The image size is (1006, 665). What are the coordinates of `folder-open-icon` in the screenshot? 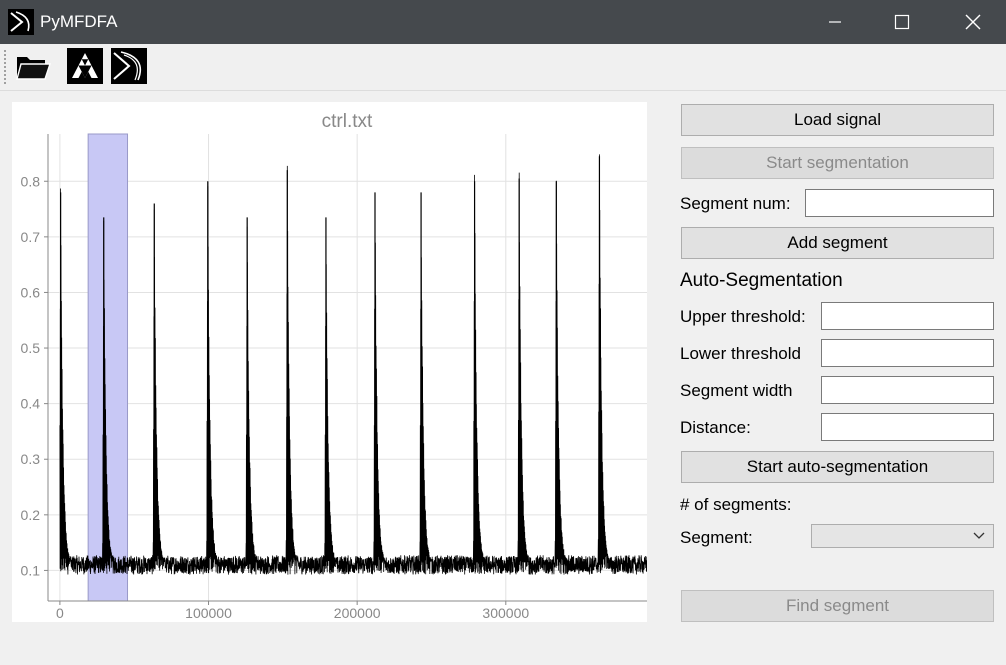 It's located at (33, 68).